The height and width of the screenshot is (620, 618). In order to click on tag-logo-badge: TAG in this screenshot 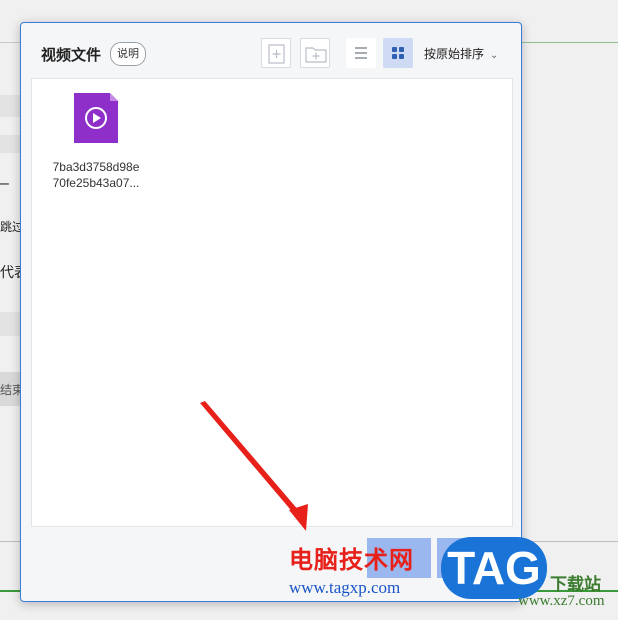, I will do `click(494, 568)`.